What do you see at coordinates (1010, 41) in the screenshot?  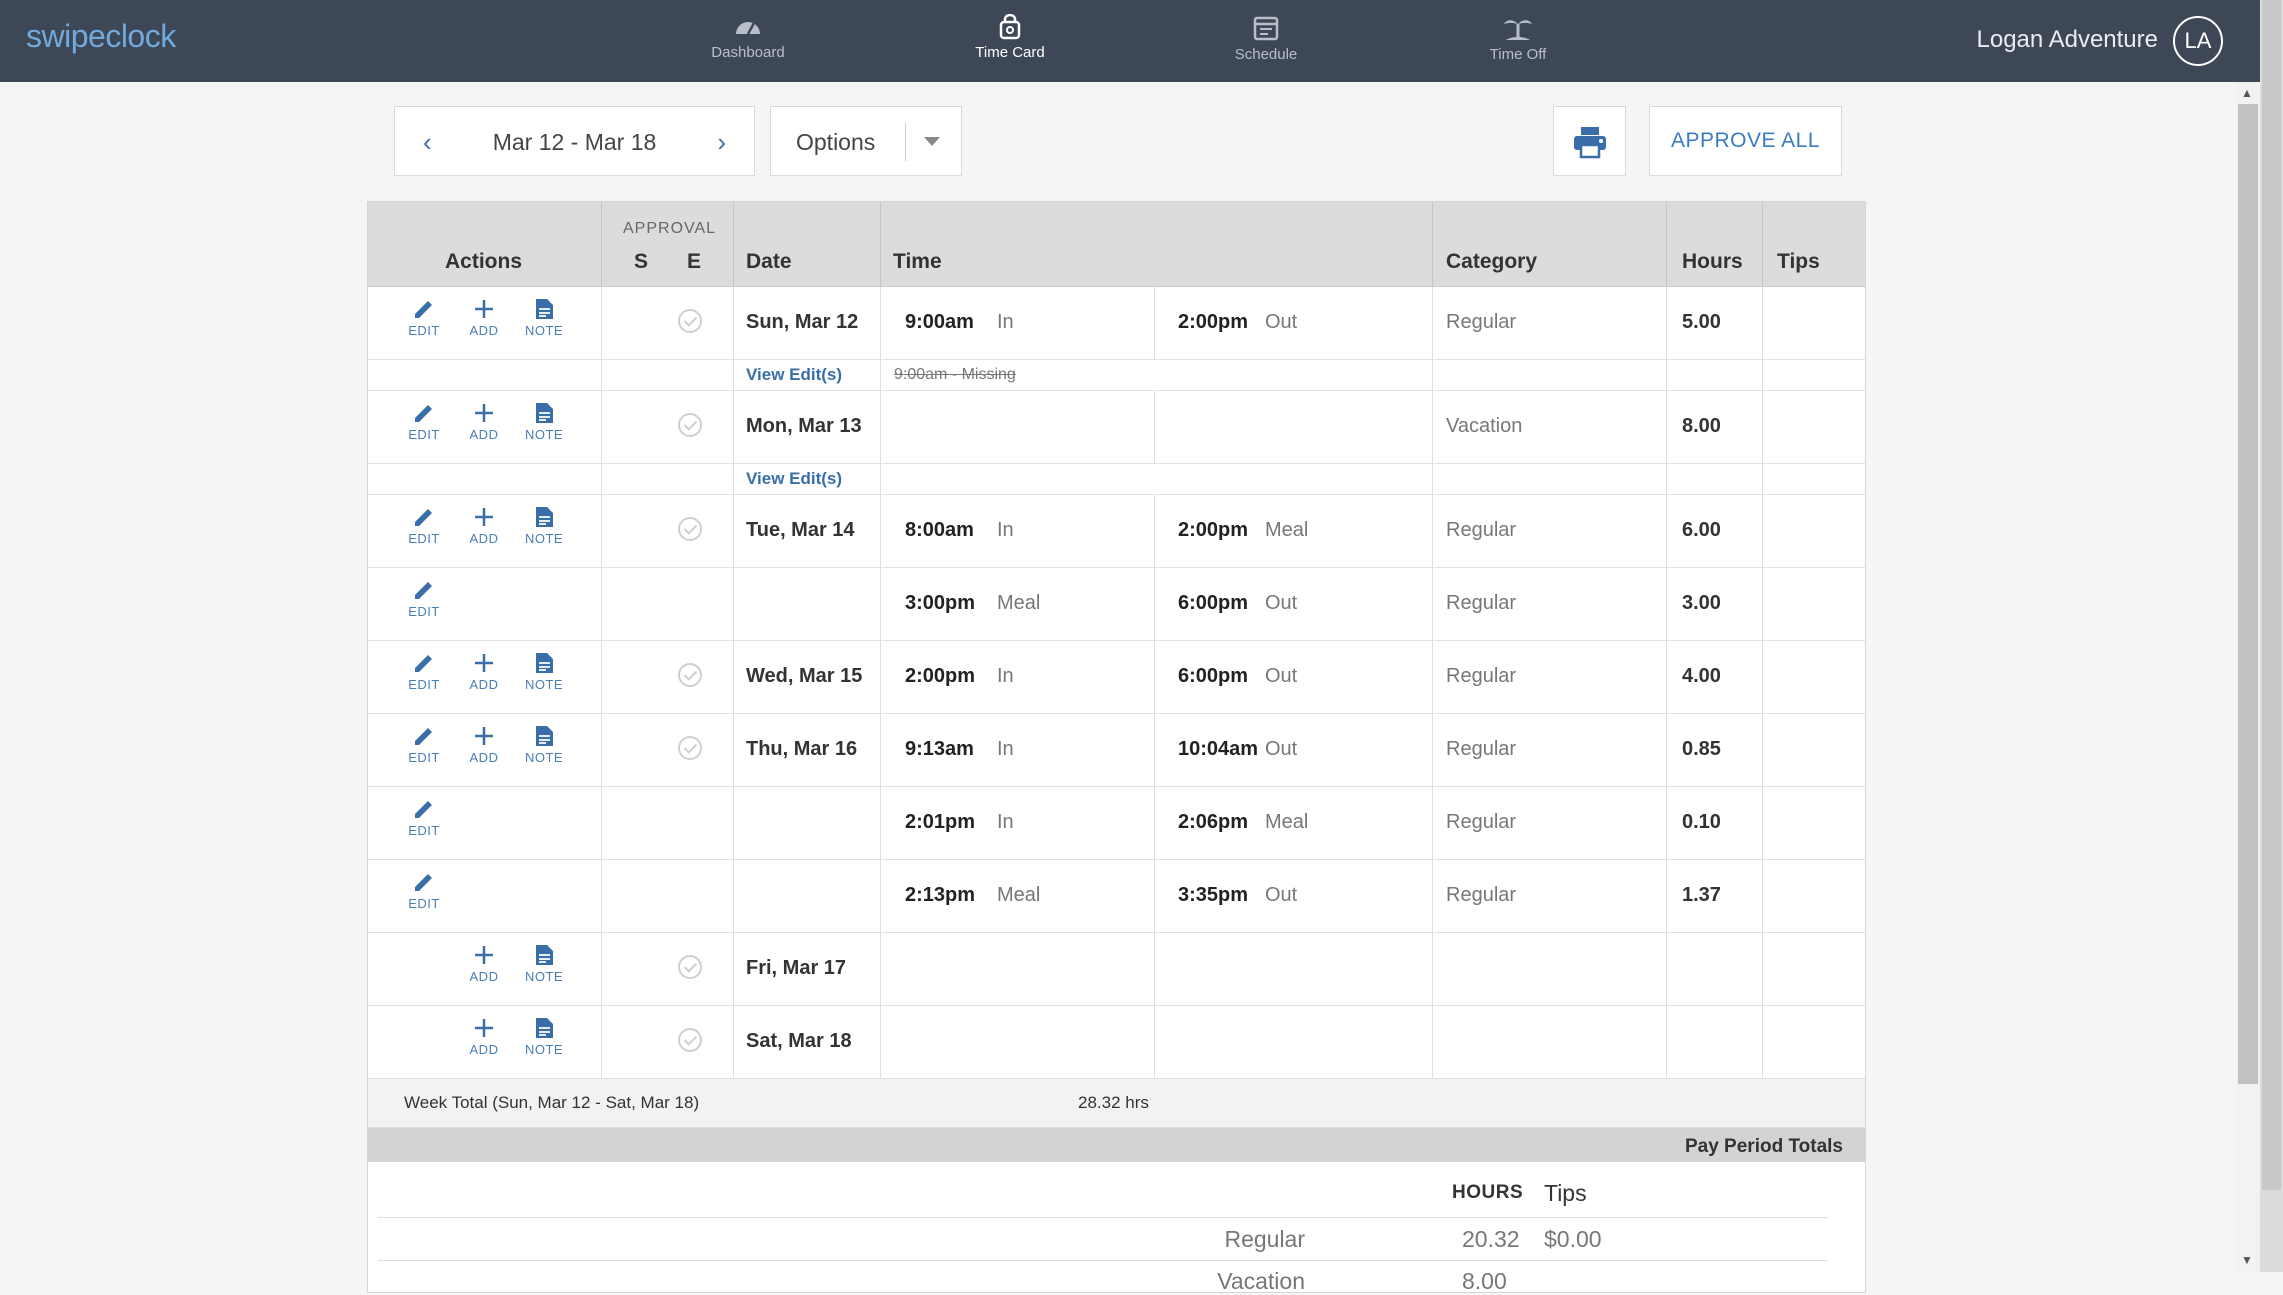 I see `nav-time-card: Time Card` at bounding box center [1010, 41].